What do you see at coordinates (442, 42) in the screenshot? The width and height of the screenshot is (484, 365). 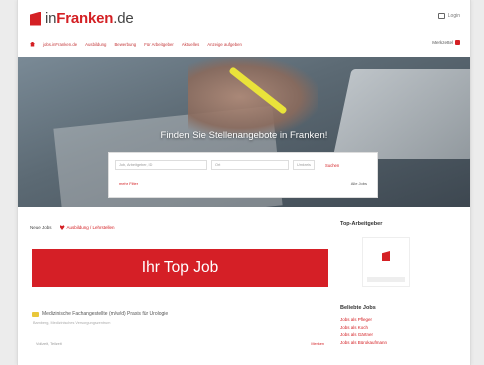 I see `merkzettel-label: Merkzettel` at bounding box center [442, 42].